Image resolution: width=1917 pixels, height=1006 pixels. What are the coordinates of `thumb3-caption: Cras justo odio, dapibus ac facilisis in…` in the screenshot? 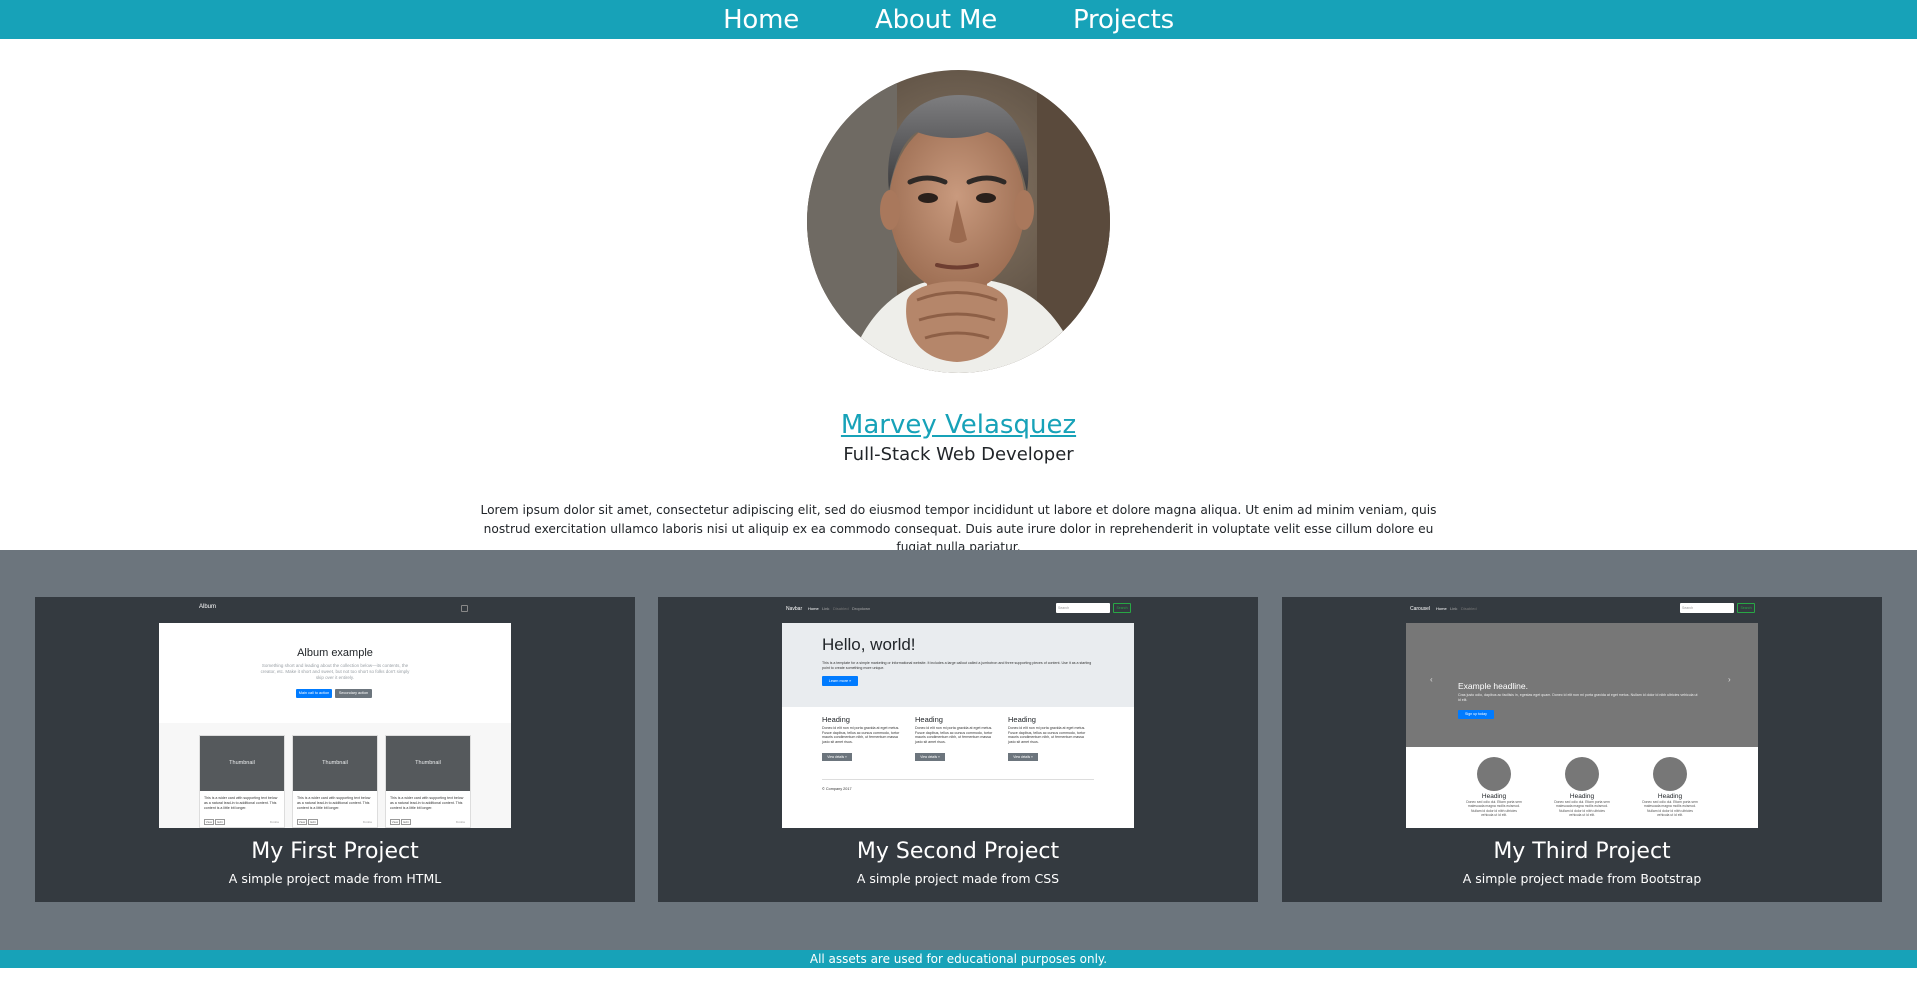 It's located at (1578, 697).